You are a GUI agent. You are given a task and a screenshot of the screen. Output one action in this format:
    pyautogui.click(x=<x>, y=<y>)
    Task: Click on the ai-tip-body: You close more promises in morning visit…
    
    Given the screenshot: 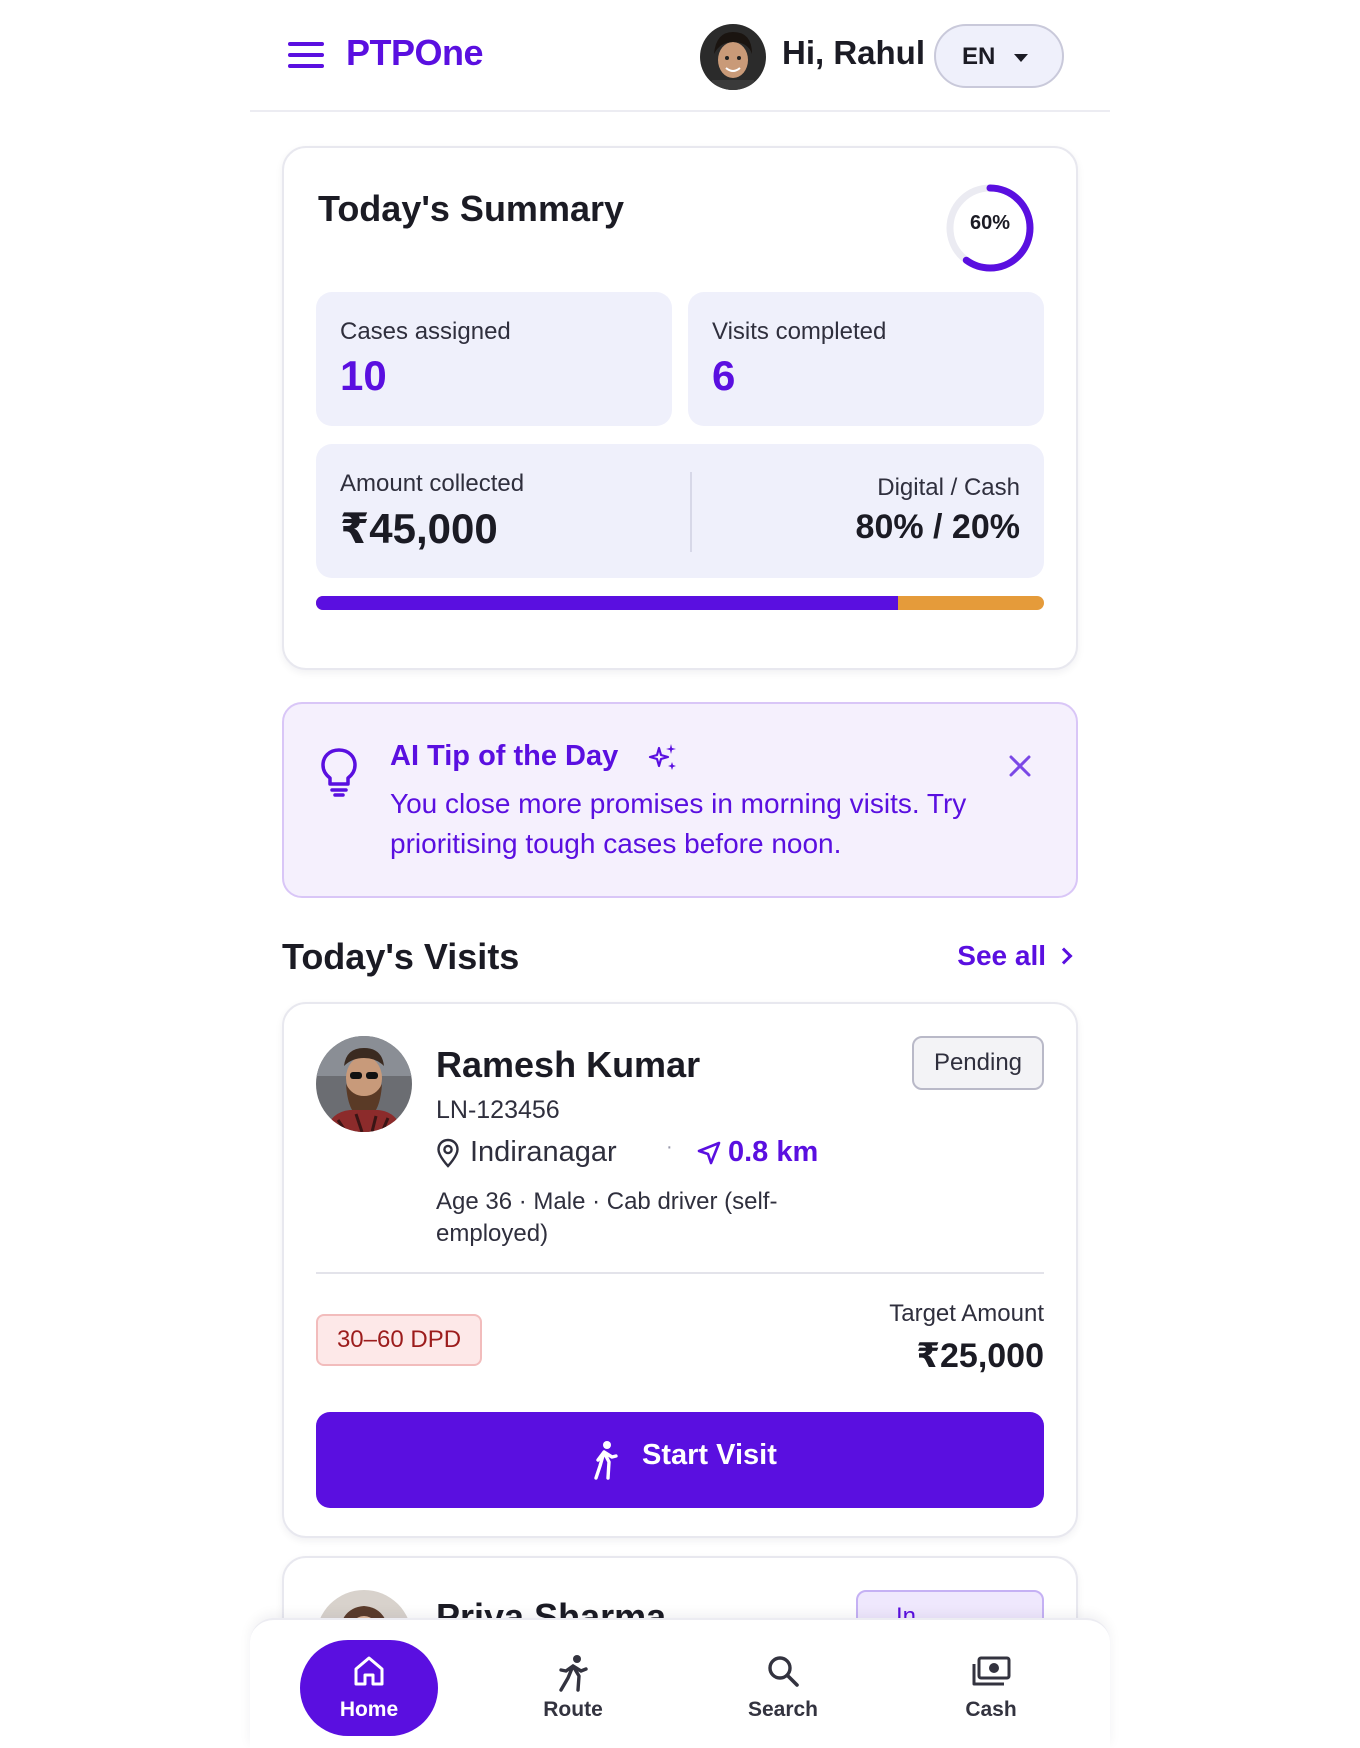 What is the action you would take?
    pyautogui.click(x=678, y=823)
    